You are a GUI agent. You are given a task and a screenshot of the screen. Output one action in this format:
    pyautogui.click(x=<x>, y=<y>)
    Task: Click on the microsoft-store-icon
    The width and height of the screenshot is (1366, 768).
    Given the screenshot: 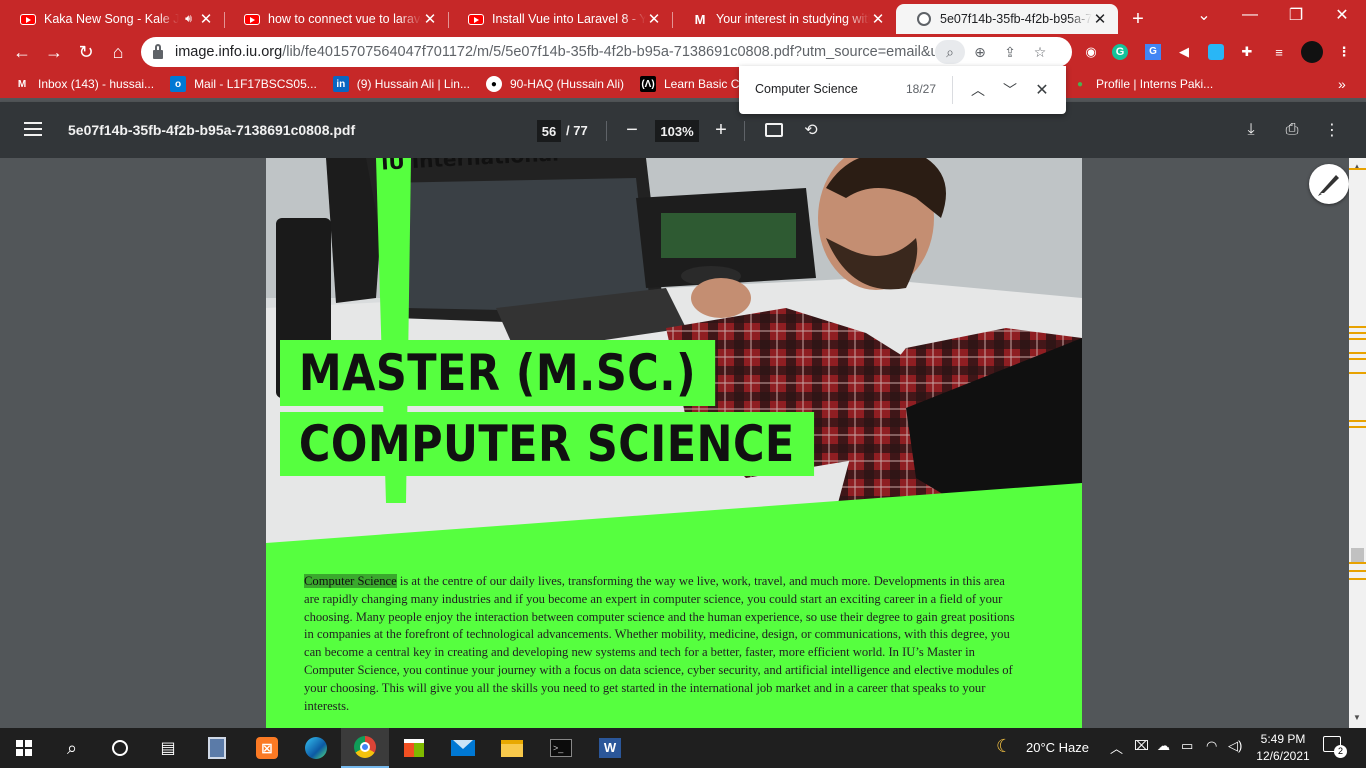 What is the action you would take?
    pyautogui.click(x=414, y=748)
    